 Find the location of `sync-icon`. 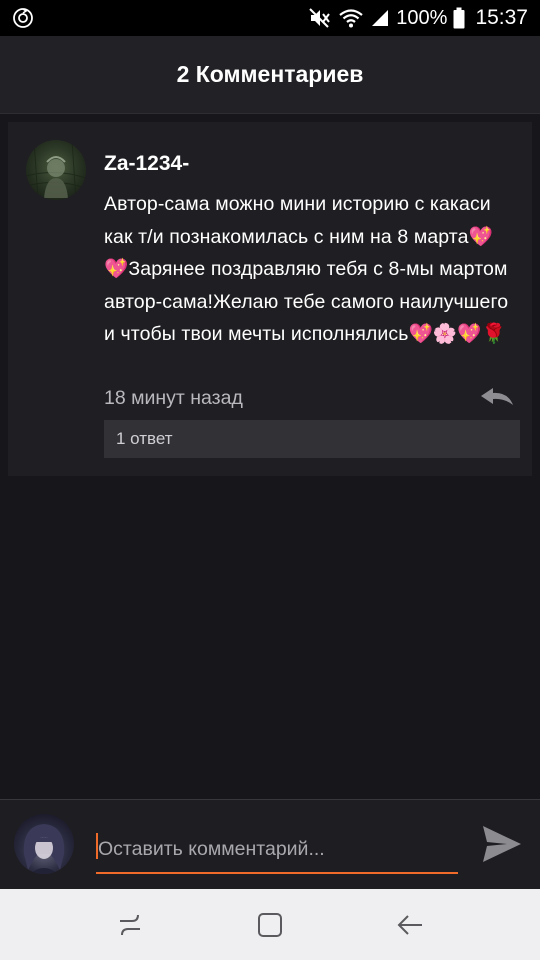

sync-icon is located at coordinates (23, 18).